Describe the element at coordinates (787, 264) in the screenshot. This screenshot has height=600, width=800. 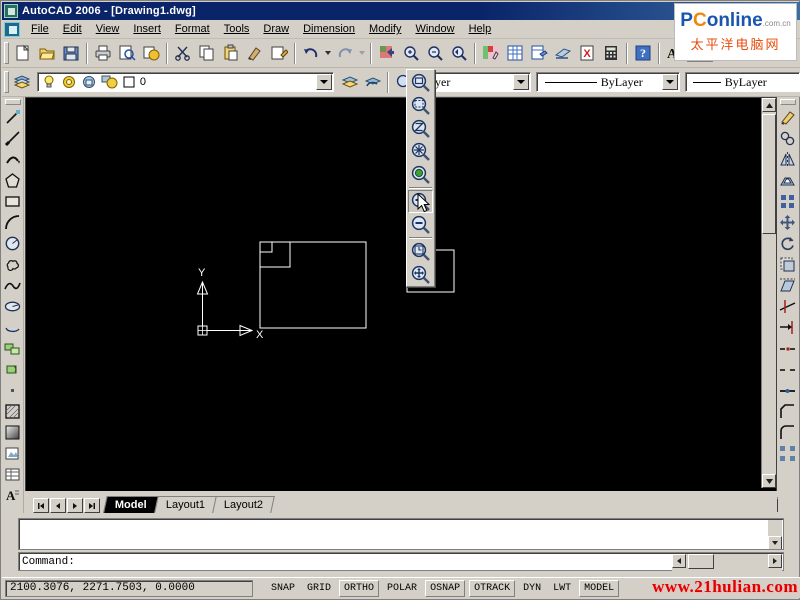
I see `scale-icon` at that location.